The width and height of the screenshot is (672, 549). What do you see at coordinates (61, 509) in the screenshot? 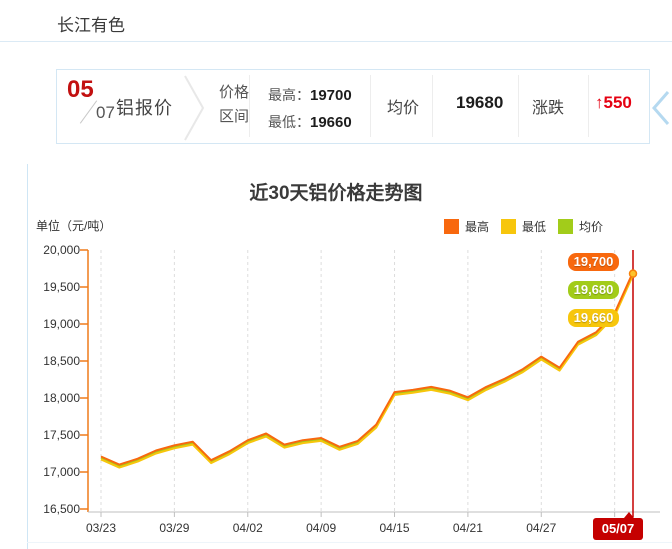
I see `y-axis-tick-label: 16,500` at bounding box center [61, 509].